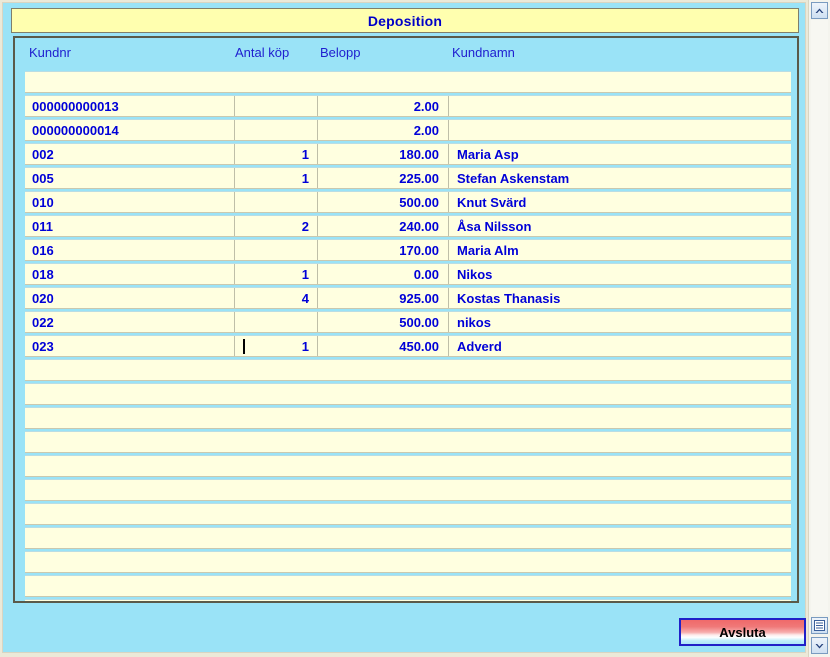  I want to click on cell-belopp: 180.00, so click(383, 154).